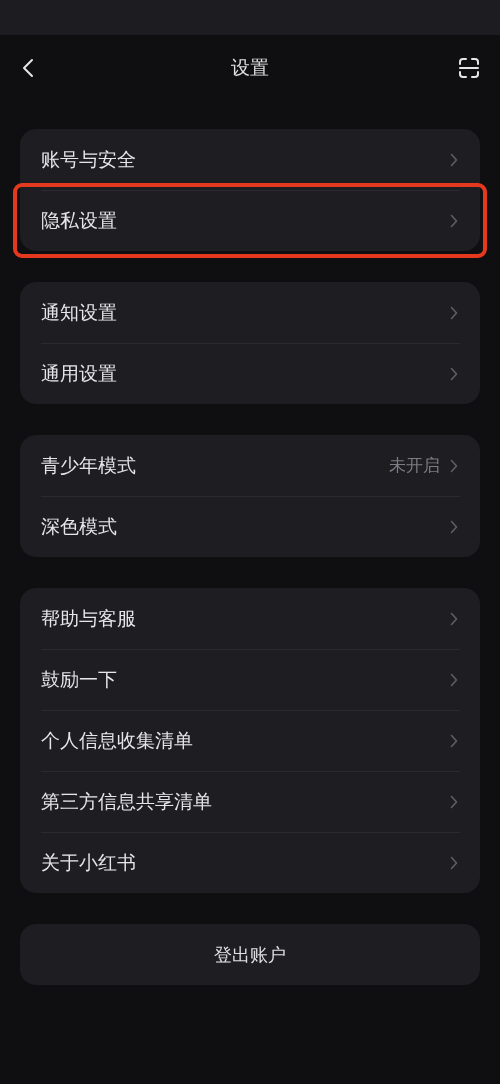  Describe the element at coordinates (250, 679) in the screenshot. I see `settings-row: 鼓励一下` at that location.